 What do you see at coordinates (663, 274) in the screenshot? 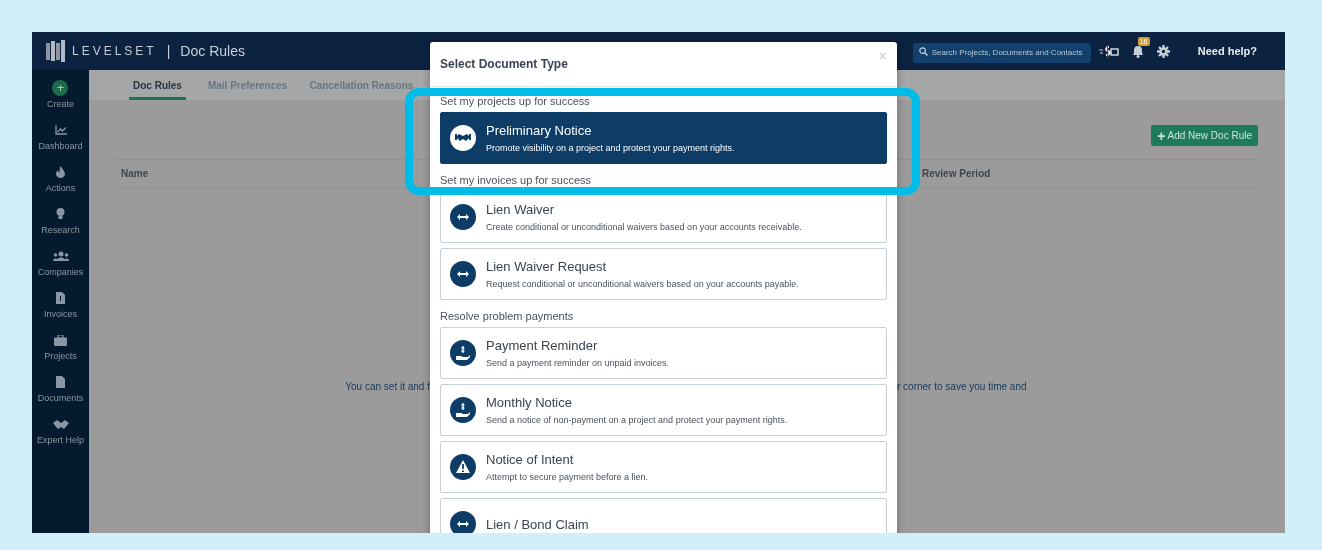
I see `document-type-option: Lien Waiver Request Request conditional or unconditional waivers based on your accounts payable.` at bounding box center [663, 274].